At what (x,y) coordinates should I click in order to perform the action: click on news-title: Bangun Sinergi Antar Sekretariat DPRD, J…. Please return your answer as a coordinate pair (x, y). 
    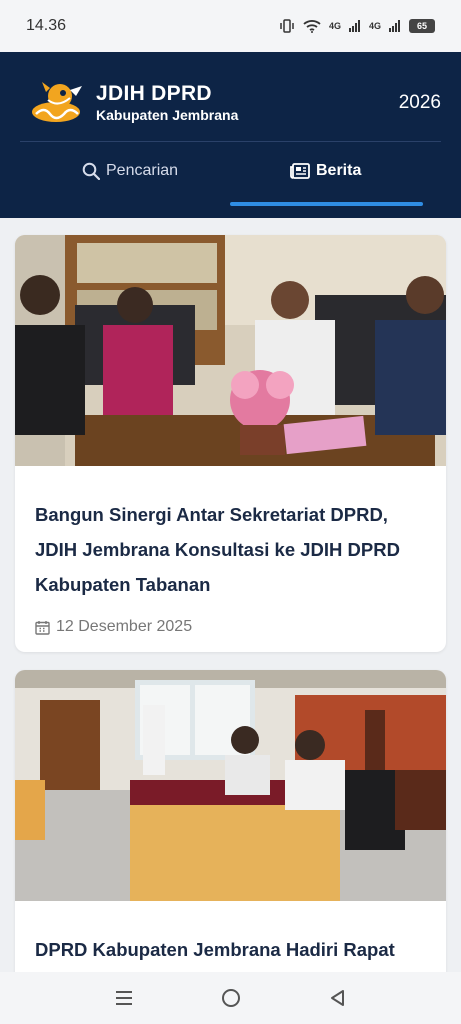
    Looking at the image, I should click on (230, 549).